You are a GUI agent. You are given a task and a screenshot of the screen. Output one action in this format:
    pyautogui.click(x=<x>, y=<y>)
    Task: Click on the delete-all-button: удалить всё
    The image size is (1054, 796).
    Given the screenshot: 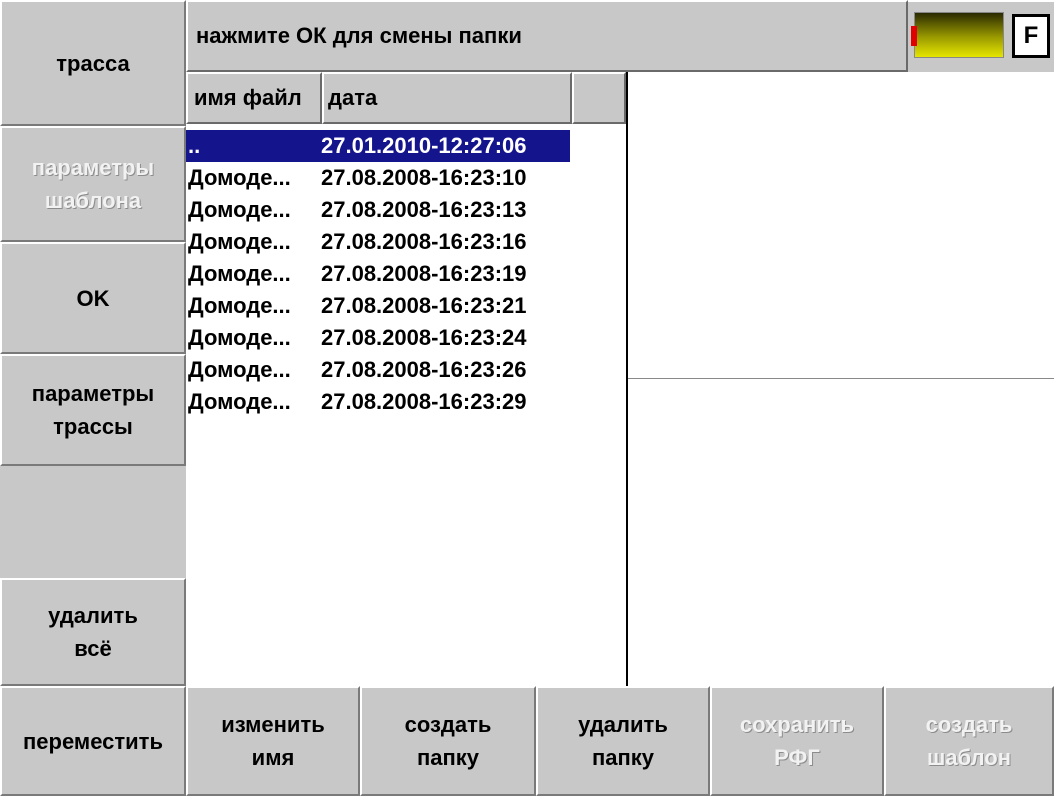 What is the action you would take?
    pyautogui.click(x=93, y=632)
    